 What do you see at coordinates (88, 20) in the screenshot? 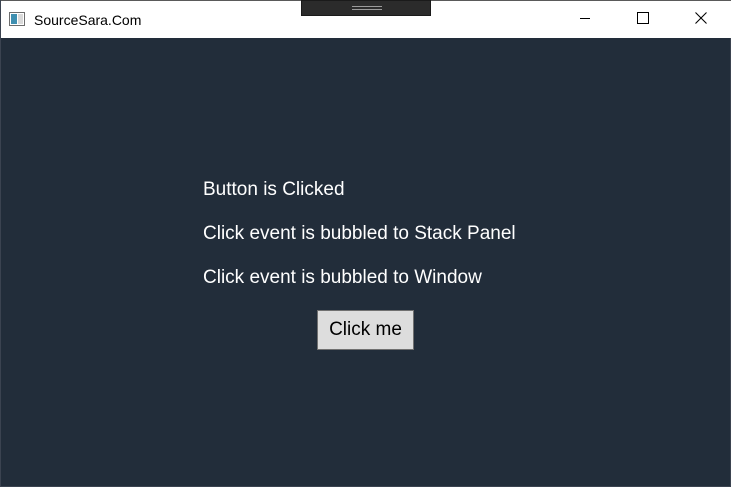
I see `window-title: SourceSara.Com` at bounding box center [88, 20].